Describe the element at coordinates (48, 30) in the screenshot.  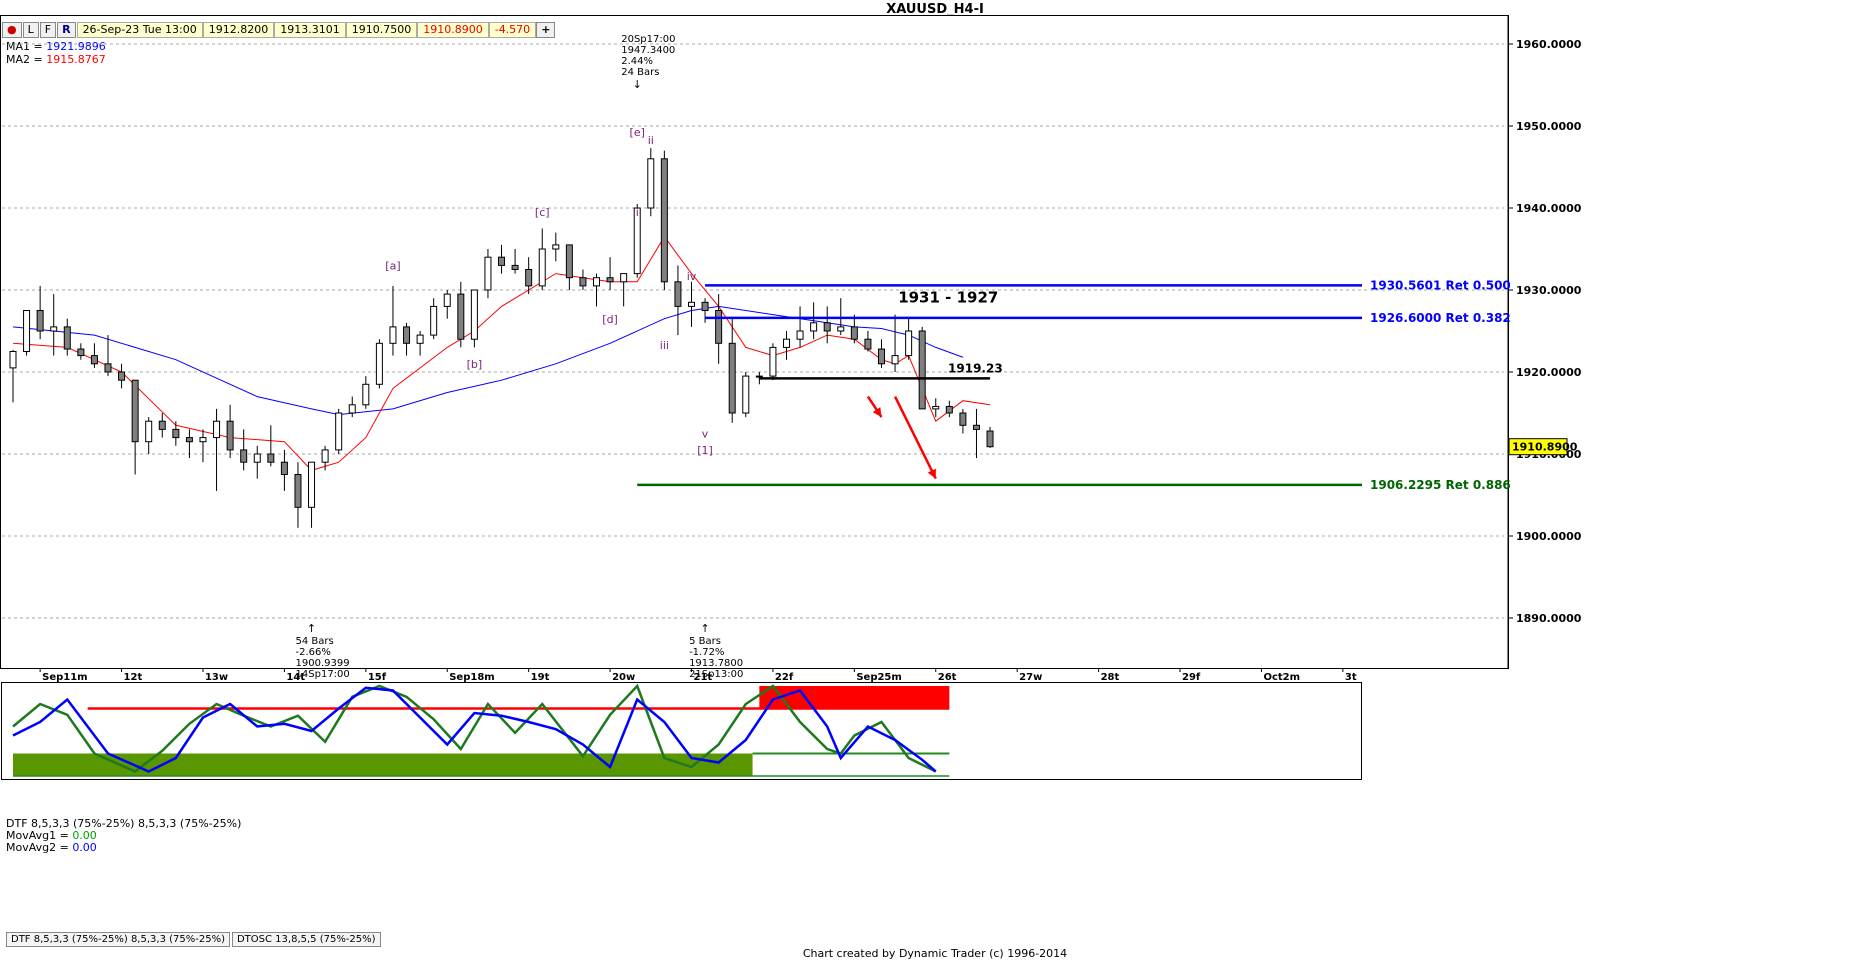
I see `toolbar-button-f: F` at that location.